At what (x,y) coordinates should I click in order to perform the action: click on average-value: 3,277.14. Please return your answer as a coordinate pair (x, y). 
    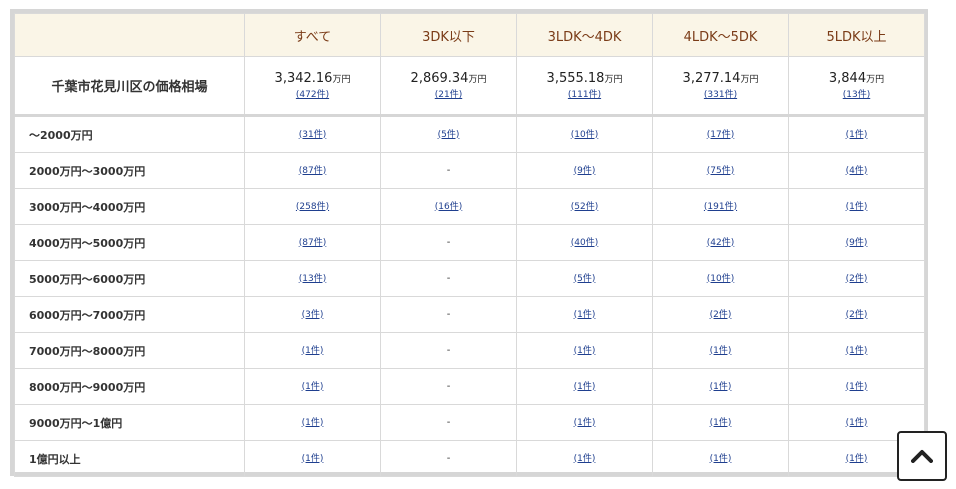
    Looking at the image, I should click on (711, 78).